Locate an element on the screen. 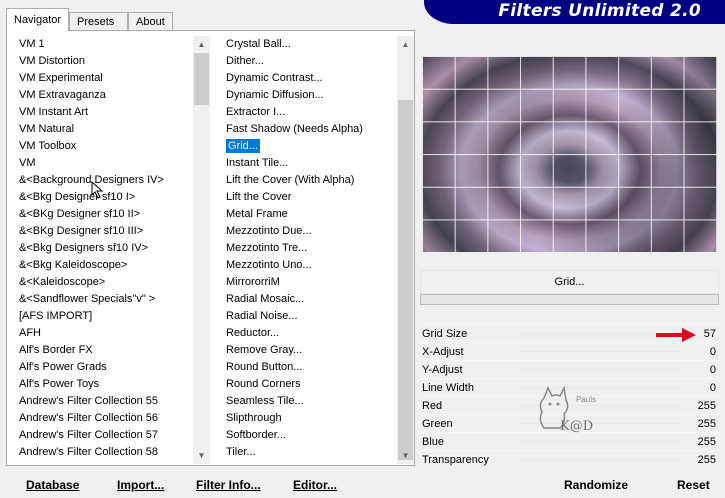 This screenshot has height=498, width=725. filter-item: Slipthrough is located at coordinates (312, 418).